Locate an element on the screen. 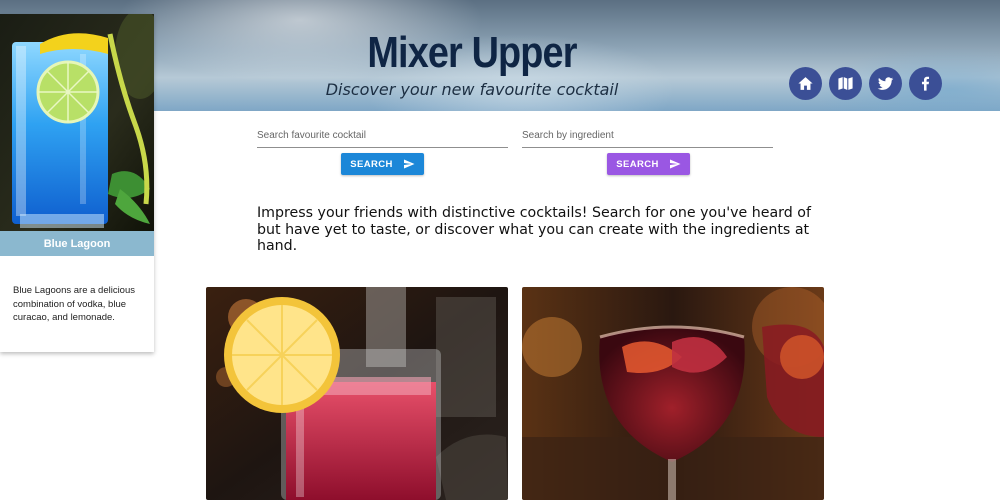 The width and height of the screenshot is (1000, 500). cocktail-search-input is located at coordinates (382, 135).